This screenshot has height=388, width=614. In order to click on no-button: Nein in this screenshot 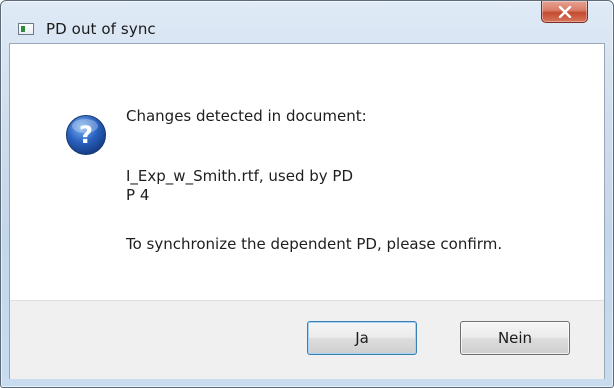, I will do `click(515, 338)`.